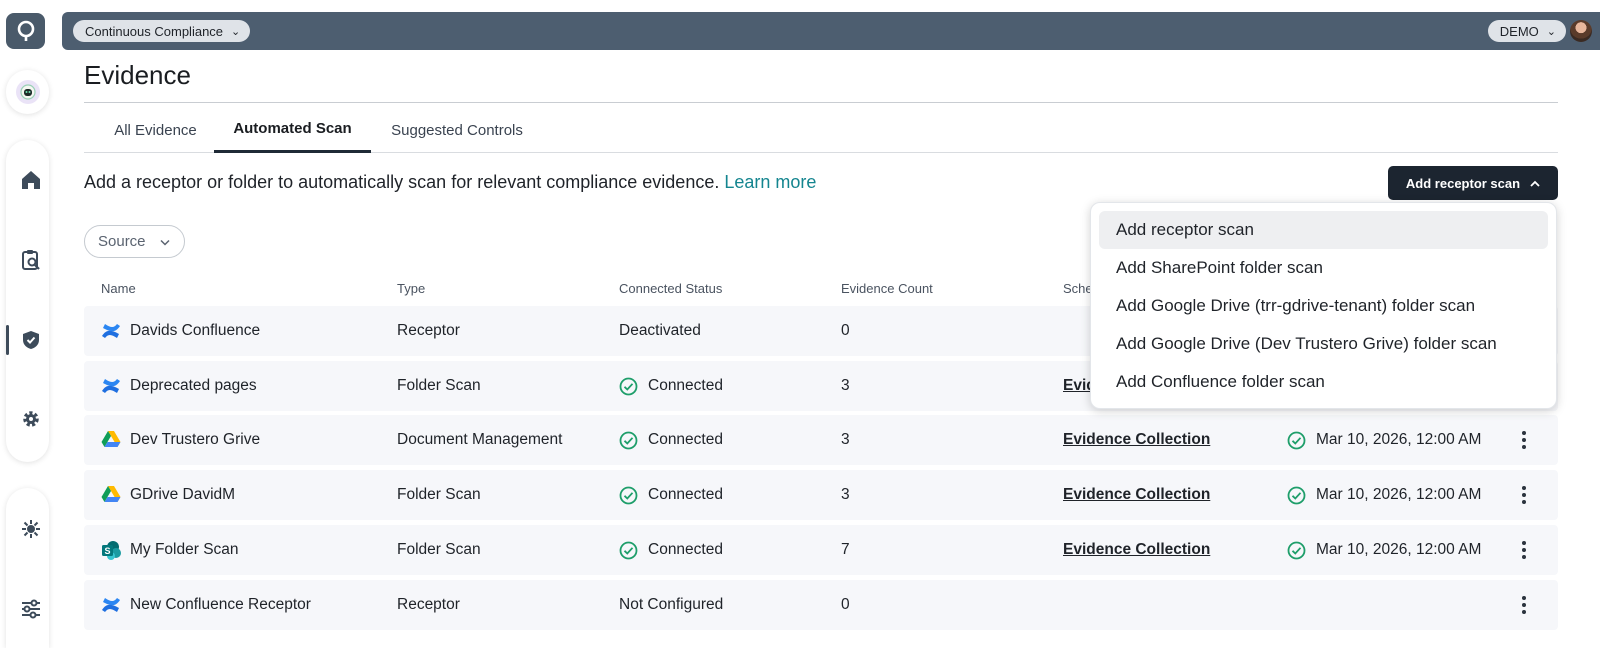 The image size is (1600, 648). Describe the element at coordinates (184, 549) in the screenshot. I see `row-name: My Folder Scan` at that location.